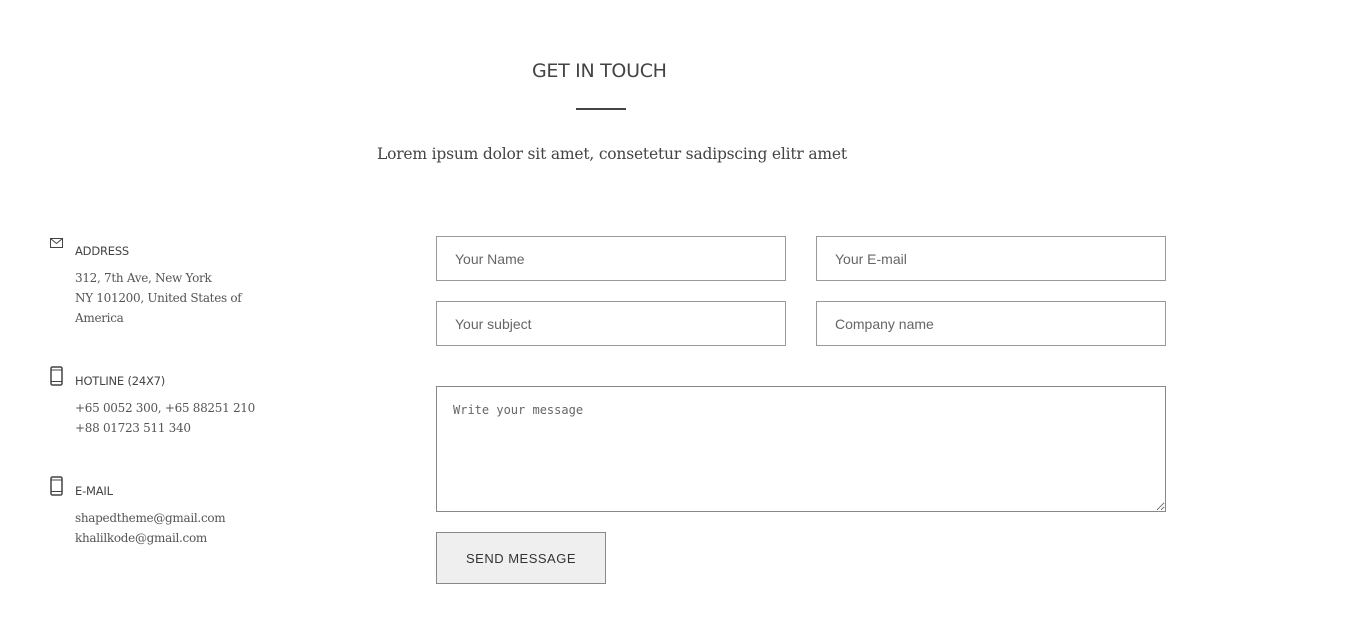 The height and width of the screenshot is (642, 1355). I want to click on company-input, so click(991, 323).